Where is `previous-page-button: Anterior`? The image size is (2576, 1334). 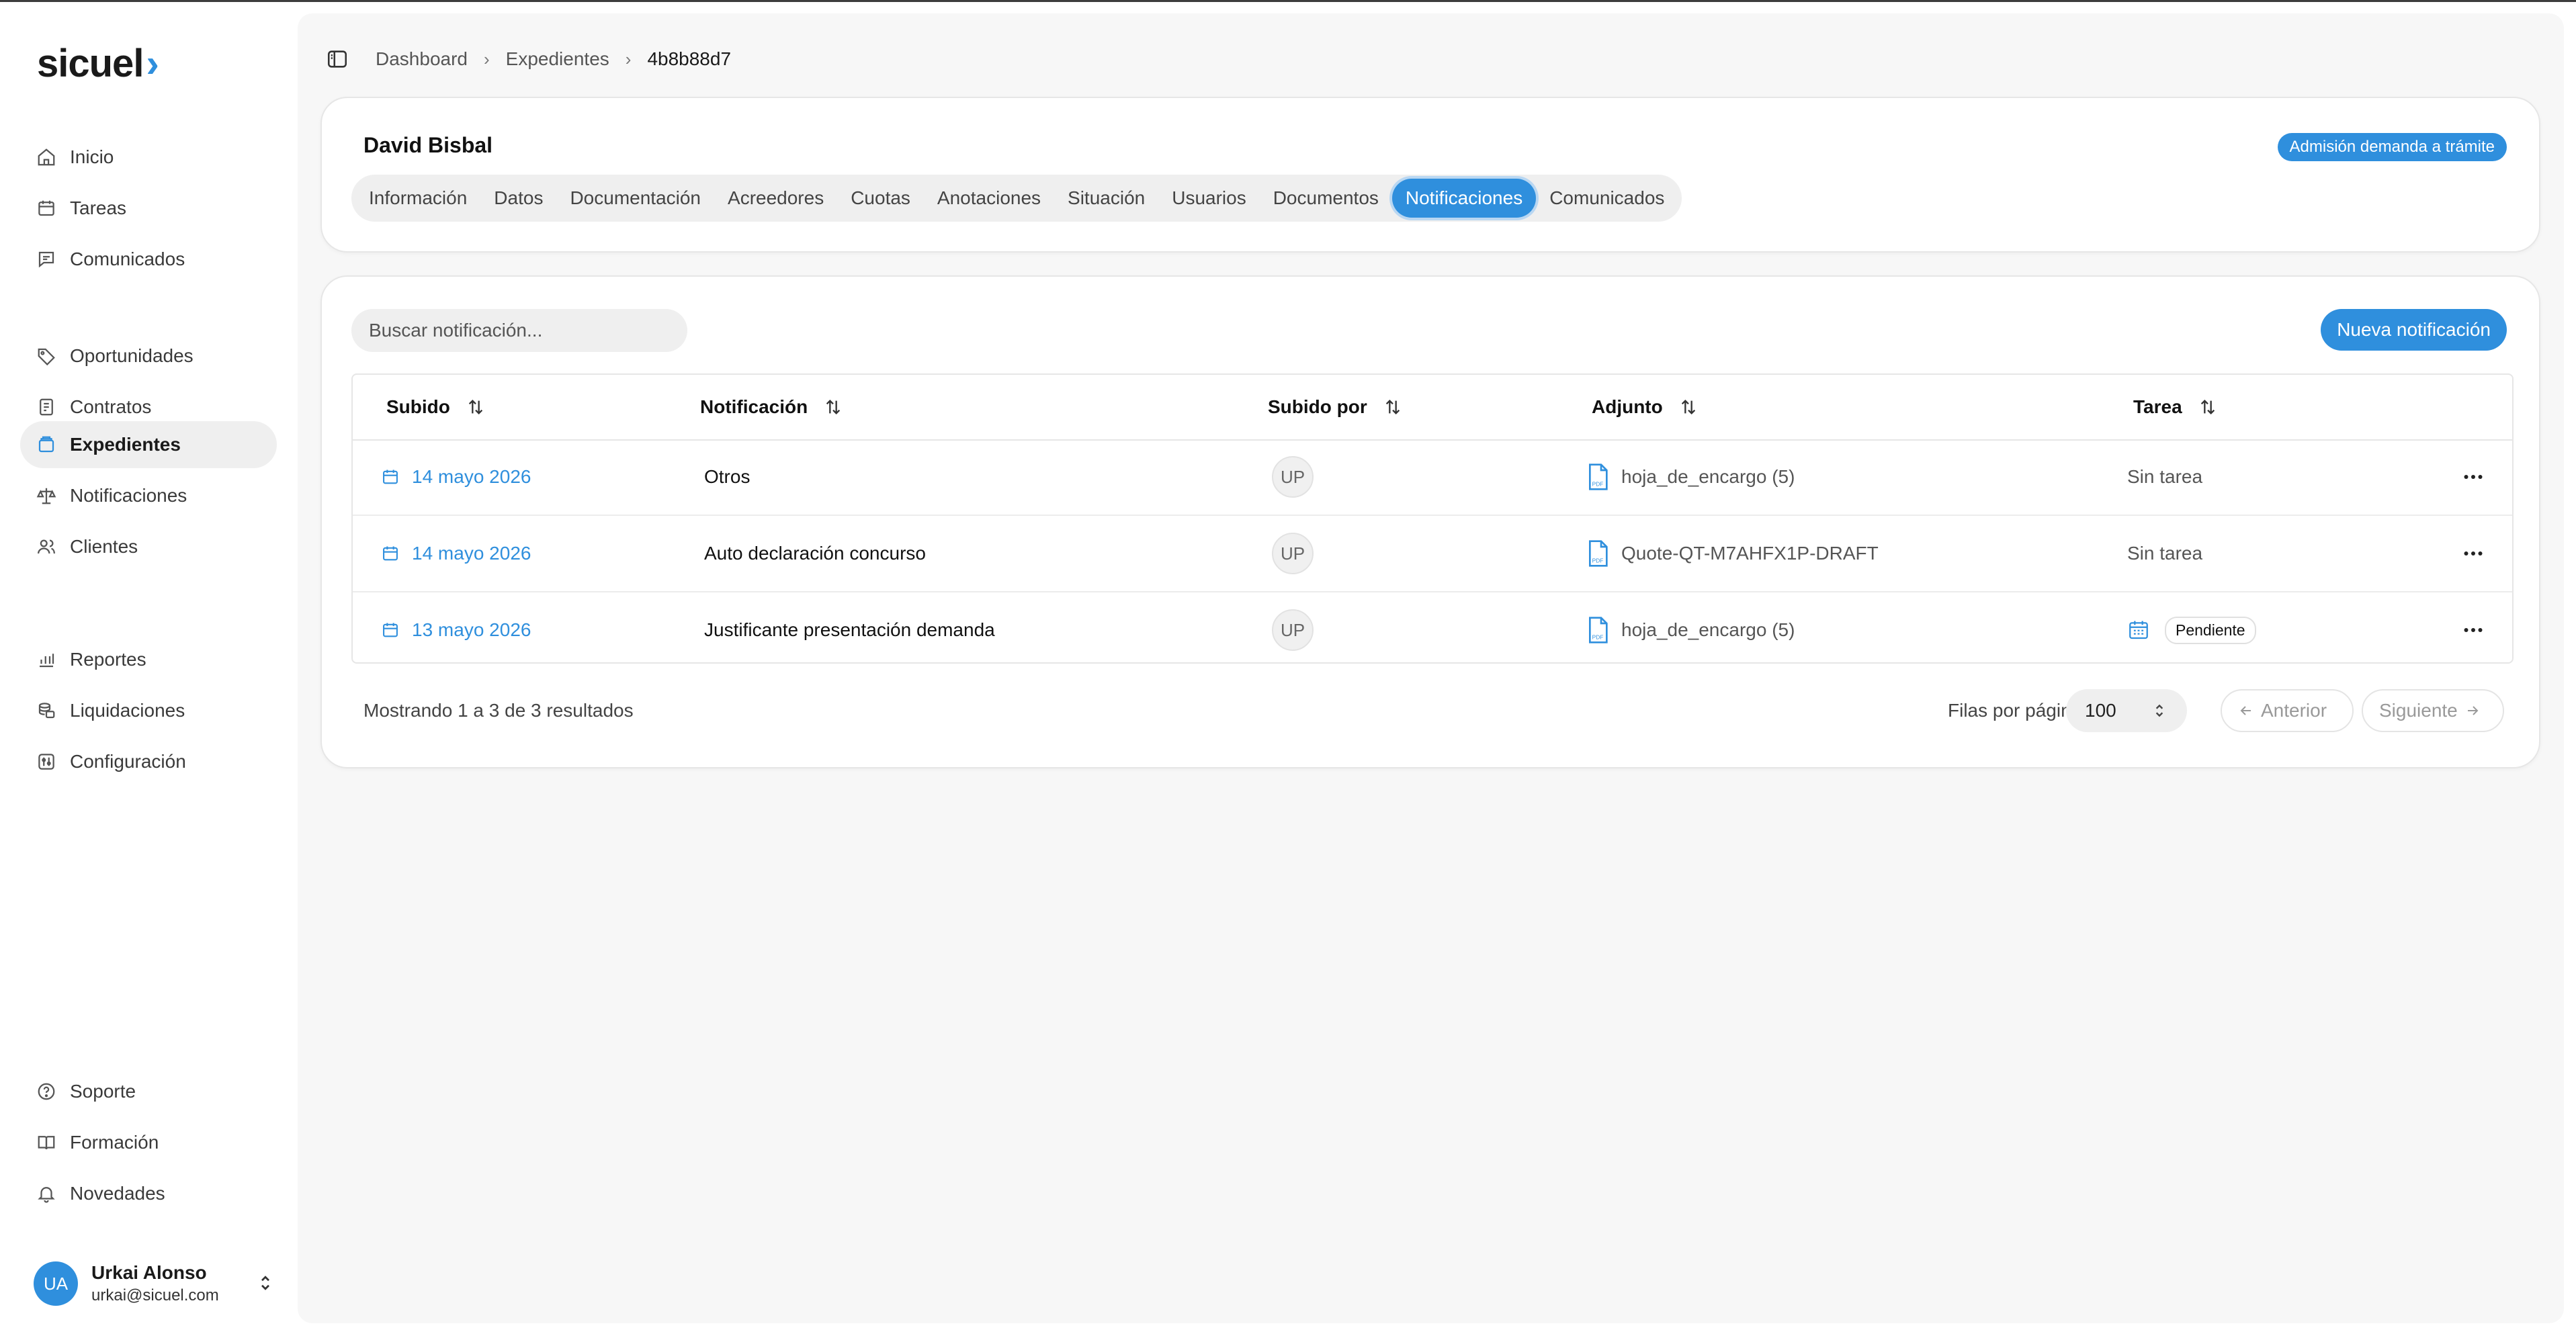
previous-page-button: Anterior is located at coordinates (2287, 711).